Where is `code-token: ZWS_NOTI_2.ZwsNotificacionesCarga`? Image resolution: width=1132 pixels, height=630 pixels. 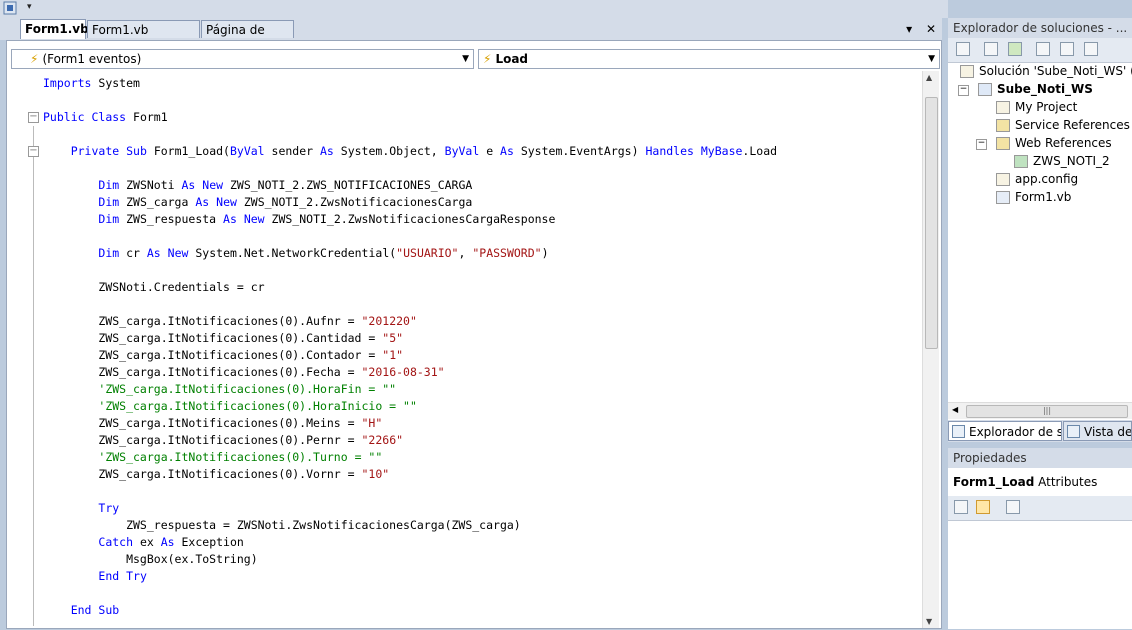
code-token: ZWS_NOTI_2.ZwsNotificacionesCarga is located at coordinates (354, 202).